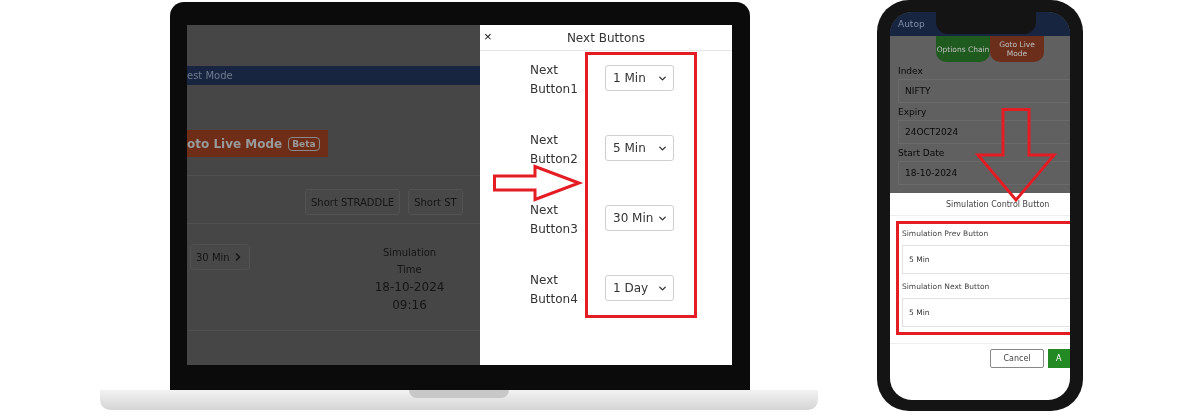 The width and height of the screenshot is (1200, 420). I want to click on apply-button: A, so click(1059, 358).